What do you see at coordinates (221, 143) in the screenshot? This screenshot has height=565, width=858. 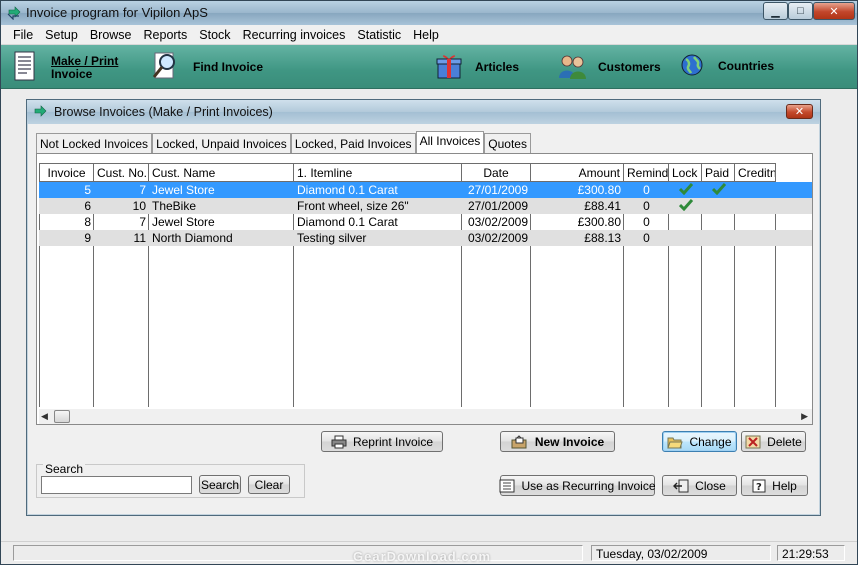 I see `tab-locked-unpaid: Locked, Unpaid Invoices` at bounding box center [221, 143].